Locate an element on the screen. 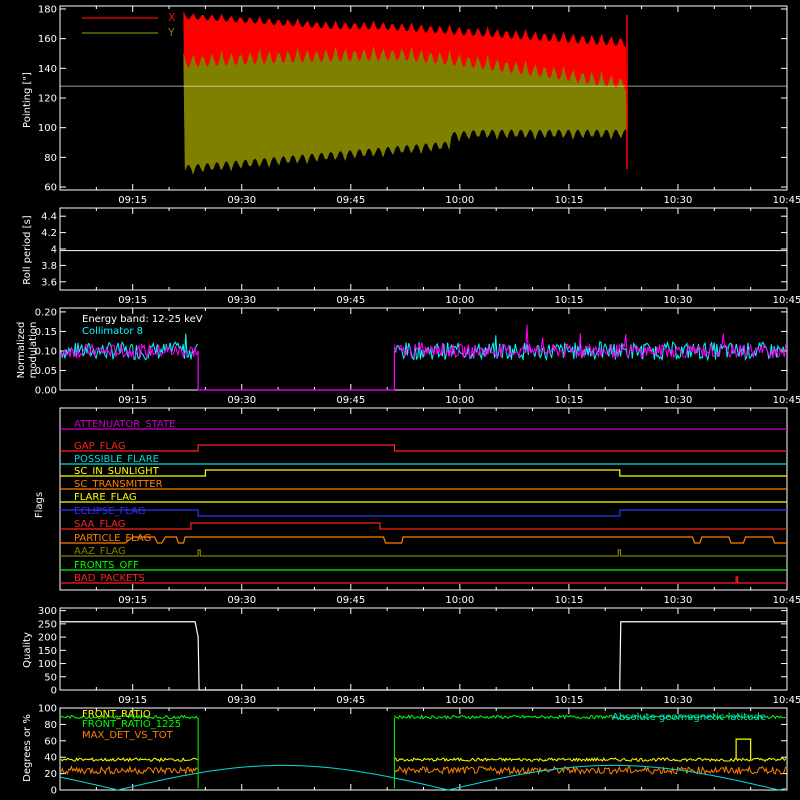  modulation-ylabel-line1: Normalized is located at coordinates (21, 350).